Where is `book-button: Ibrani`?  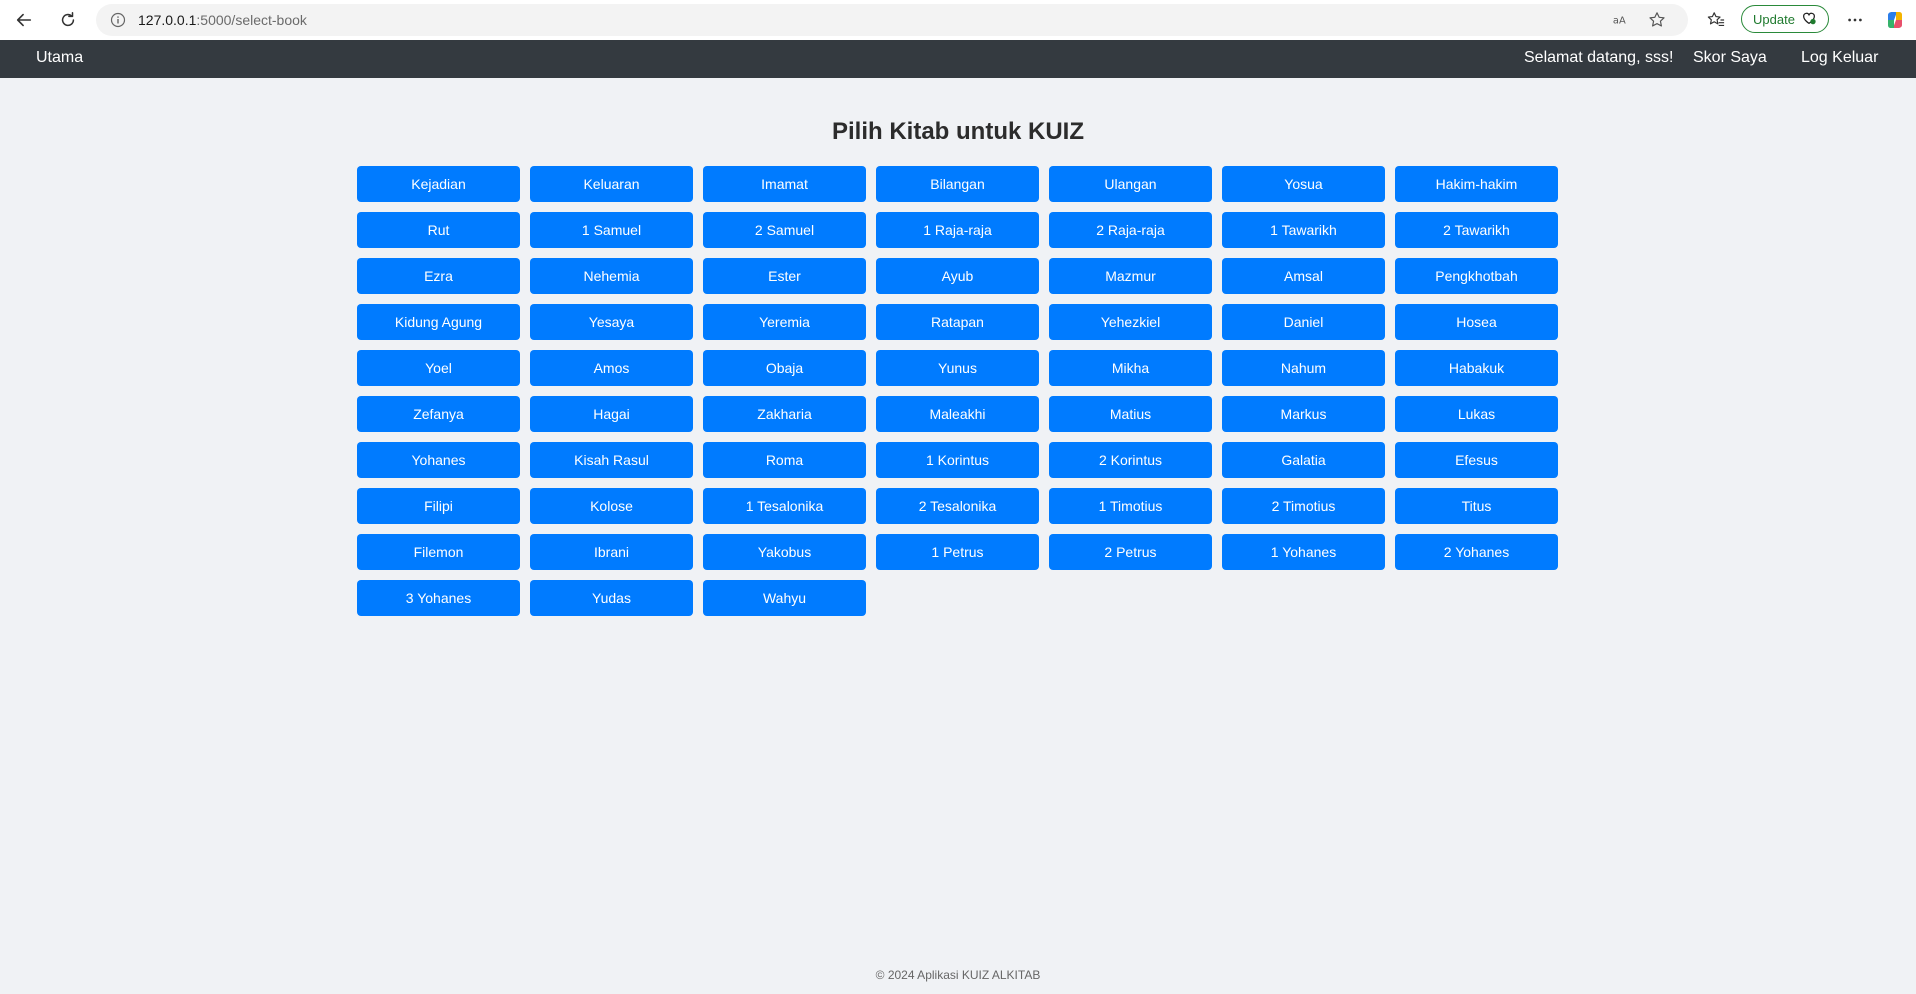
book-button: Ibrani is located at coordinates (611, 552).